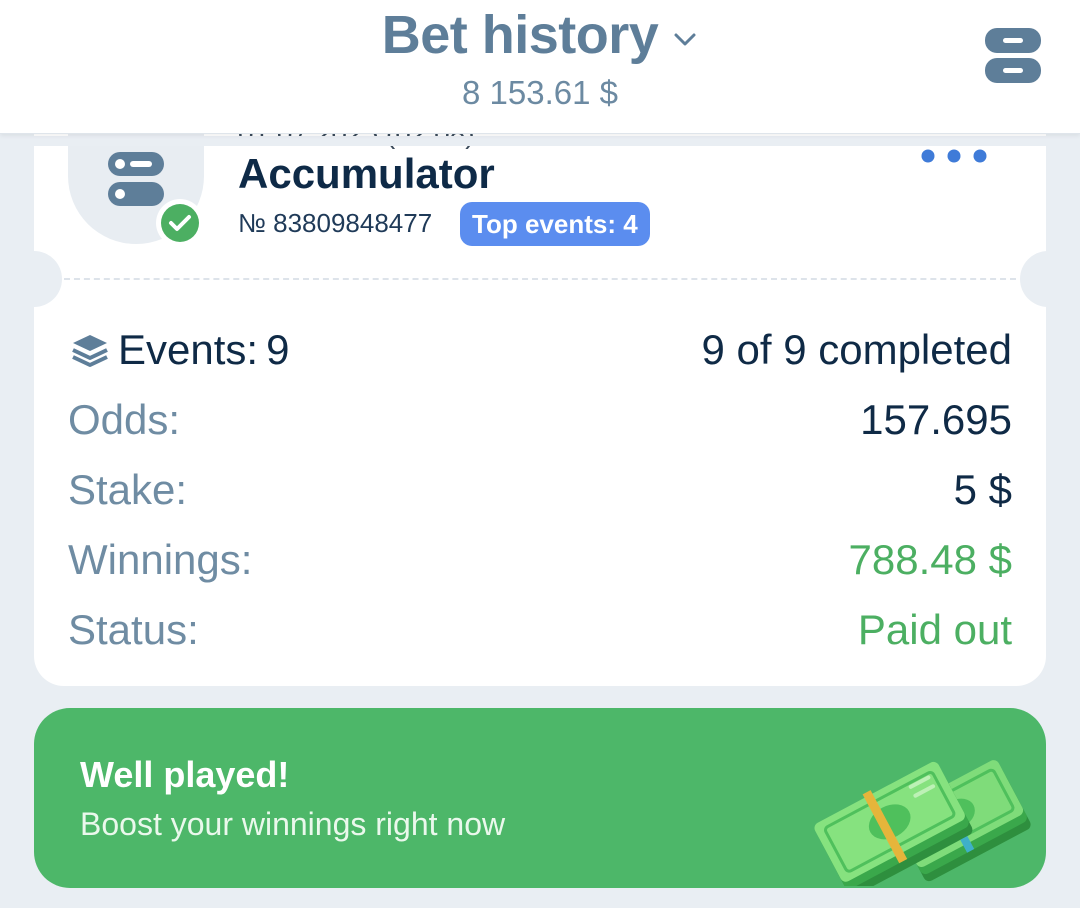 This screenshot has width=1080, height=908. What do you see at coordinates (520, 35) in the screenshot?
I see `page-title: Bet history` at bounding box center [520, 35].